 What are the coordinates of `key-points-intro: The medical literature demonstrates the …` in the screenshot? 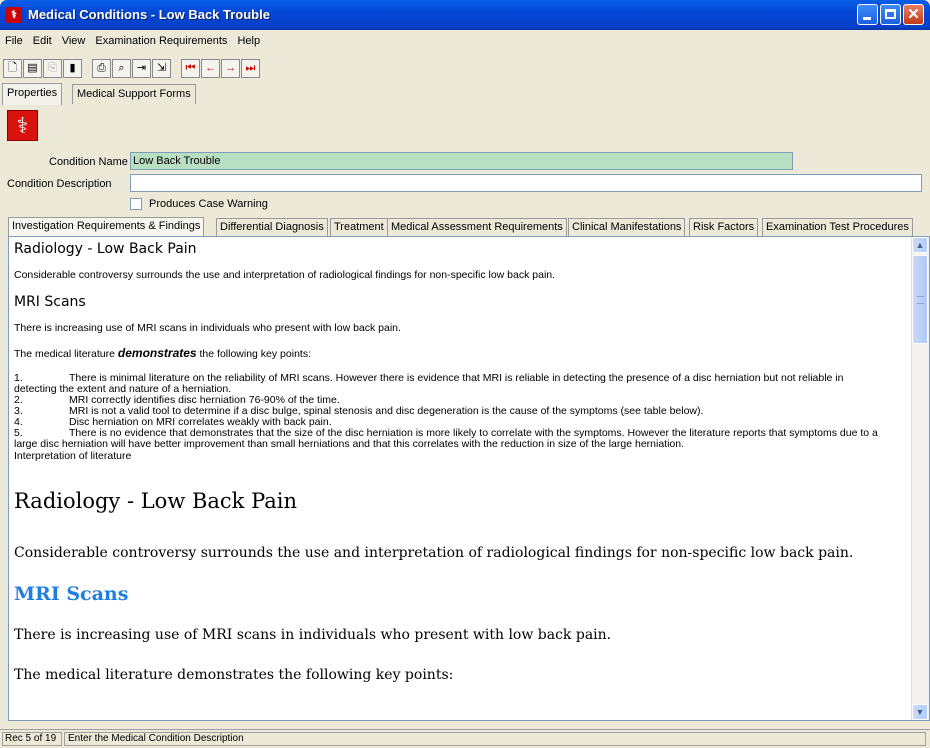 It's located at (461, 354).